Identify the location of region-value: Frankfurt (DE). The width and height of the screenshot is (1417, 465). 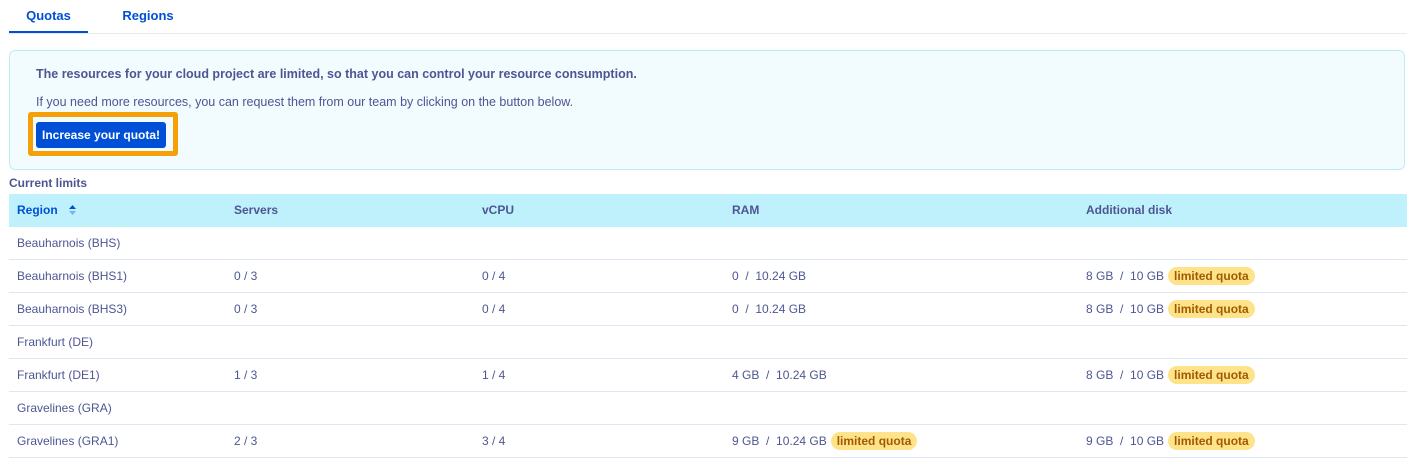
(55, 342).